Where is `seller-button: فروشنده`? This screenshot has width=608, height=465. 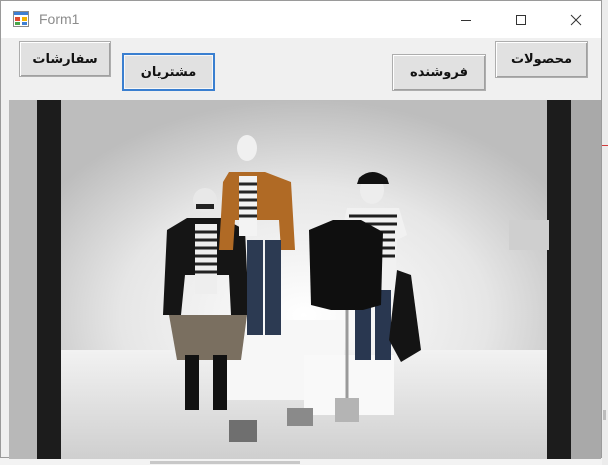
seller-button: فروشنده is located at coordinates (439, 72).